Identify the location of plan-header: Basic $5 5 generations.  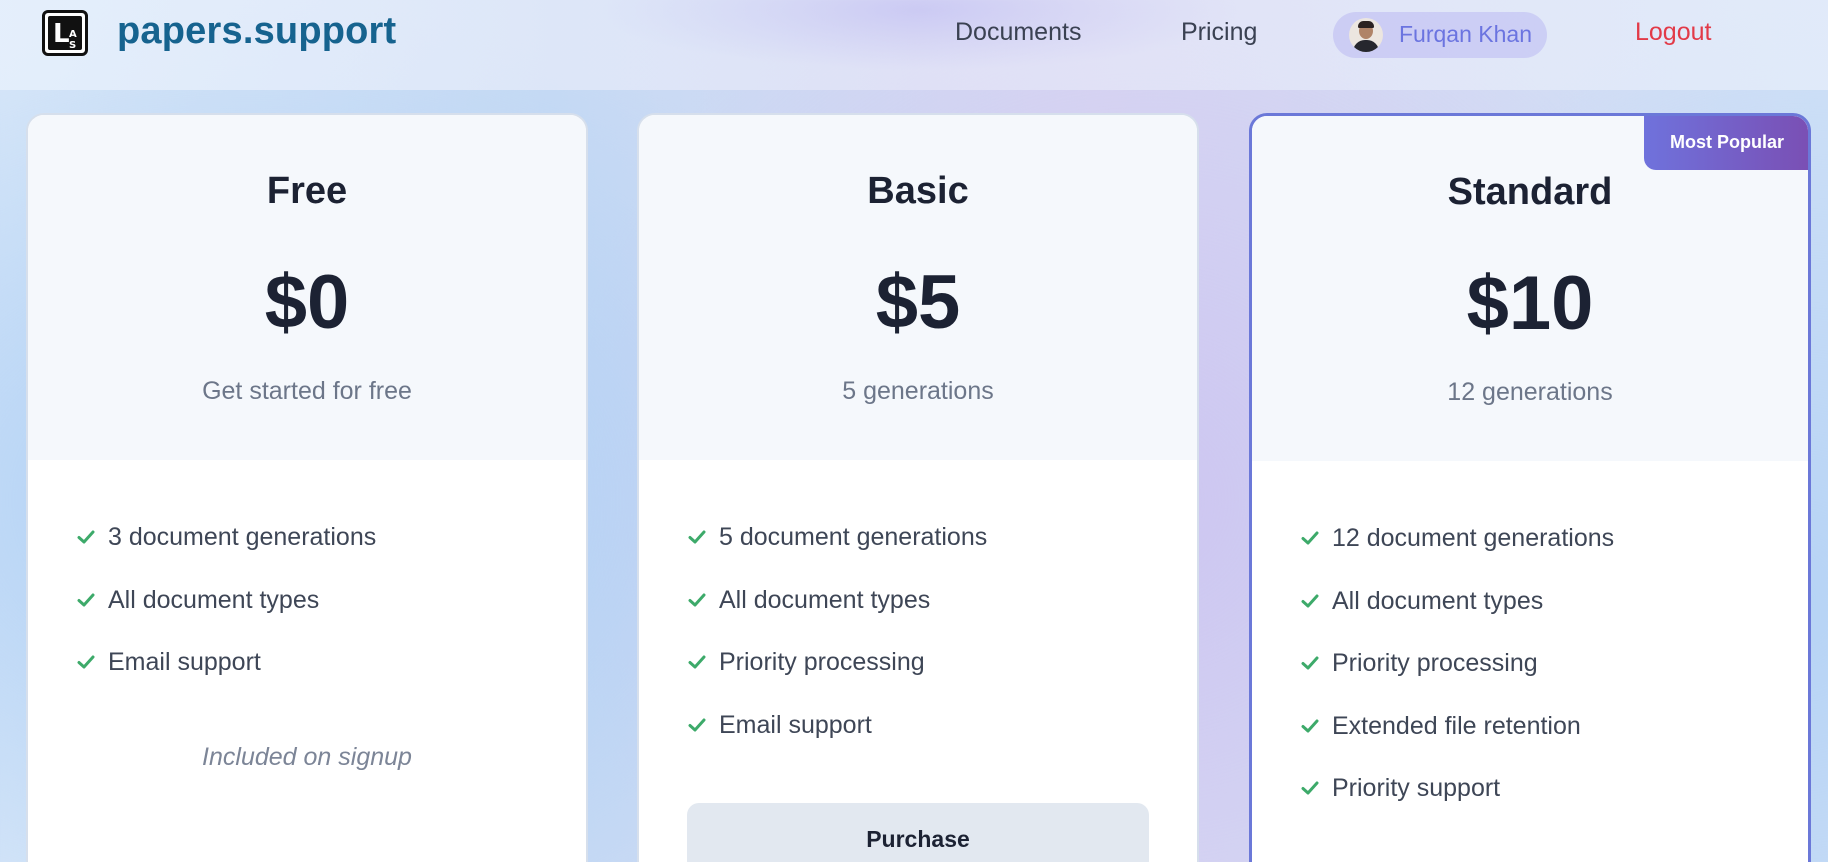
(918, 287).